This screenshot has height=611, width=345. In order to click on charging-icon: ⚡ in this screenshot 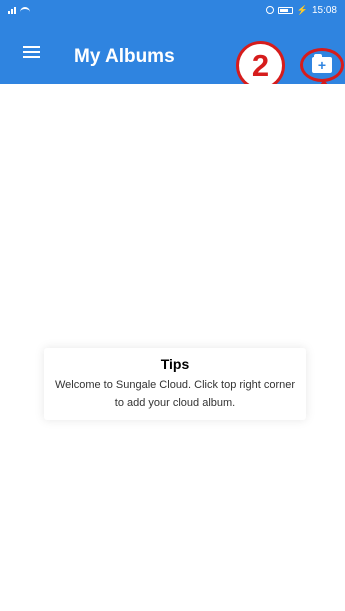, I will do `click(302, 9)`.